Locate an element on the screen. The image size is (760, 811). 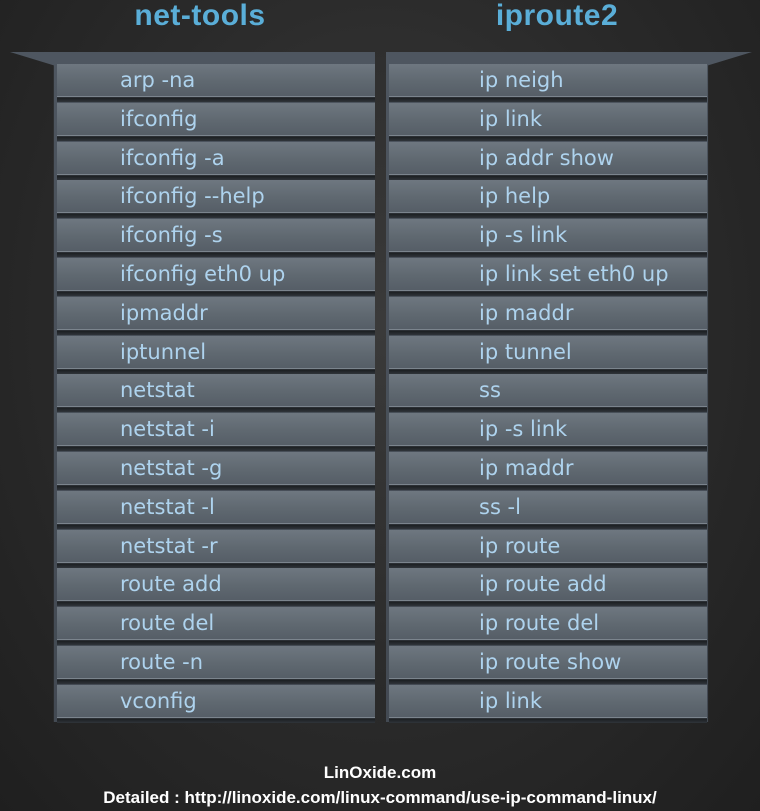
iproute2-command: ip route is located at coordinates (520, 545).